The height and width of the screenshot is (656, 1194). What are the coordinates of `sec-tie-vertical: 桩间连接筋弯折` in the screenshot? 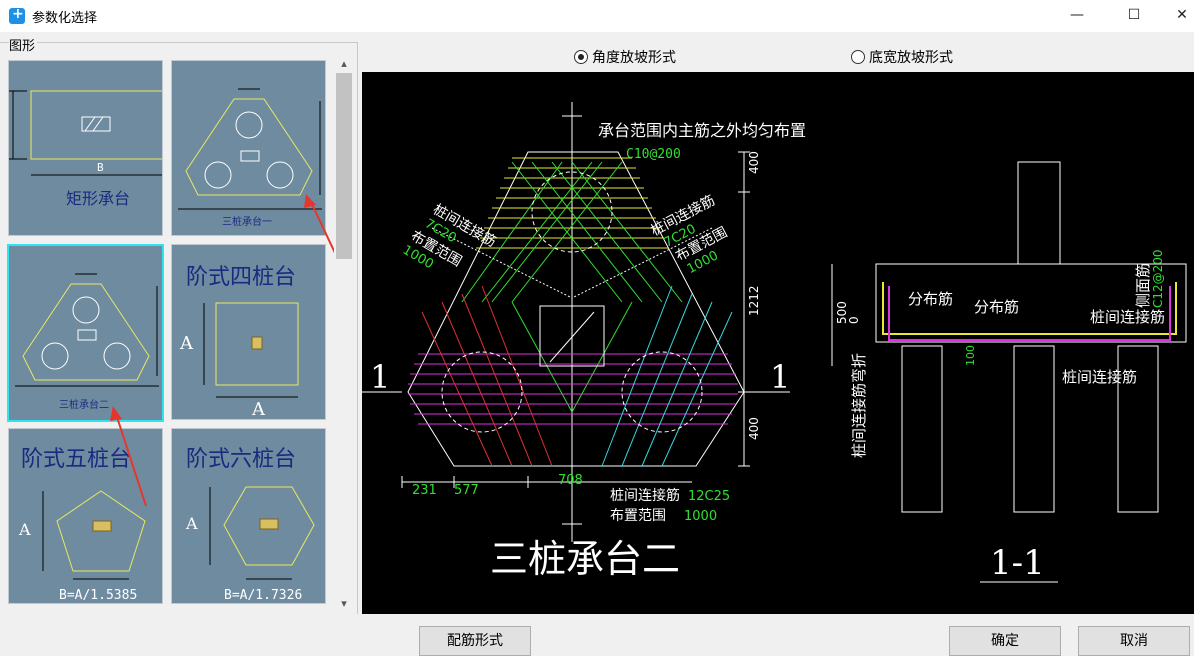 It's located at (859, 405).